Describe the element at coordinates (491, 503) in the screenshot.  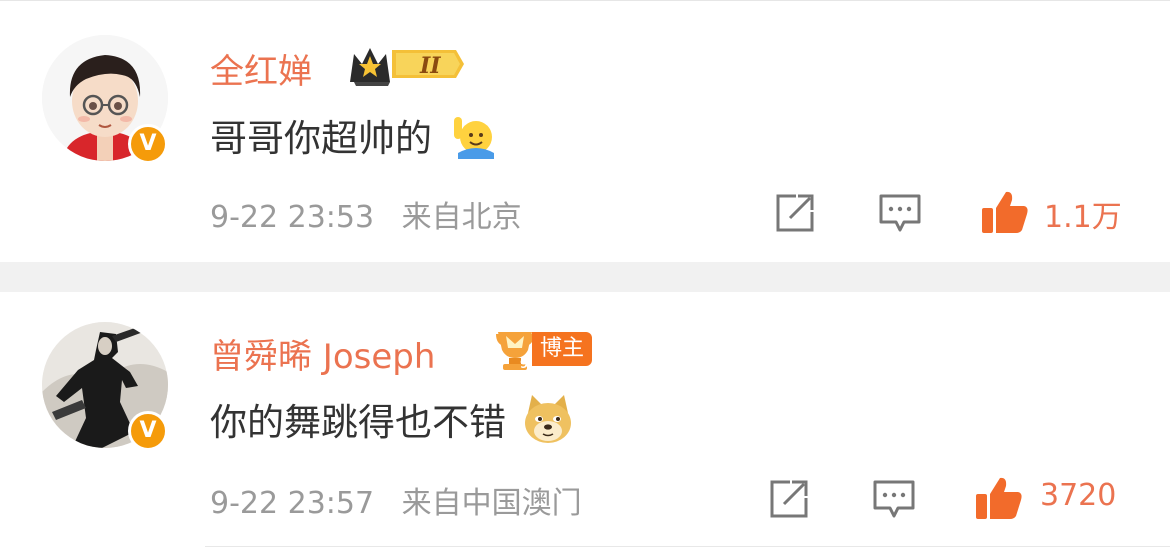
I see `location: 来自中国澳门` at that location.